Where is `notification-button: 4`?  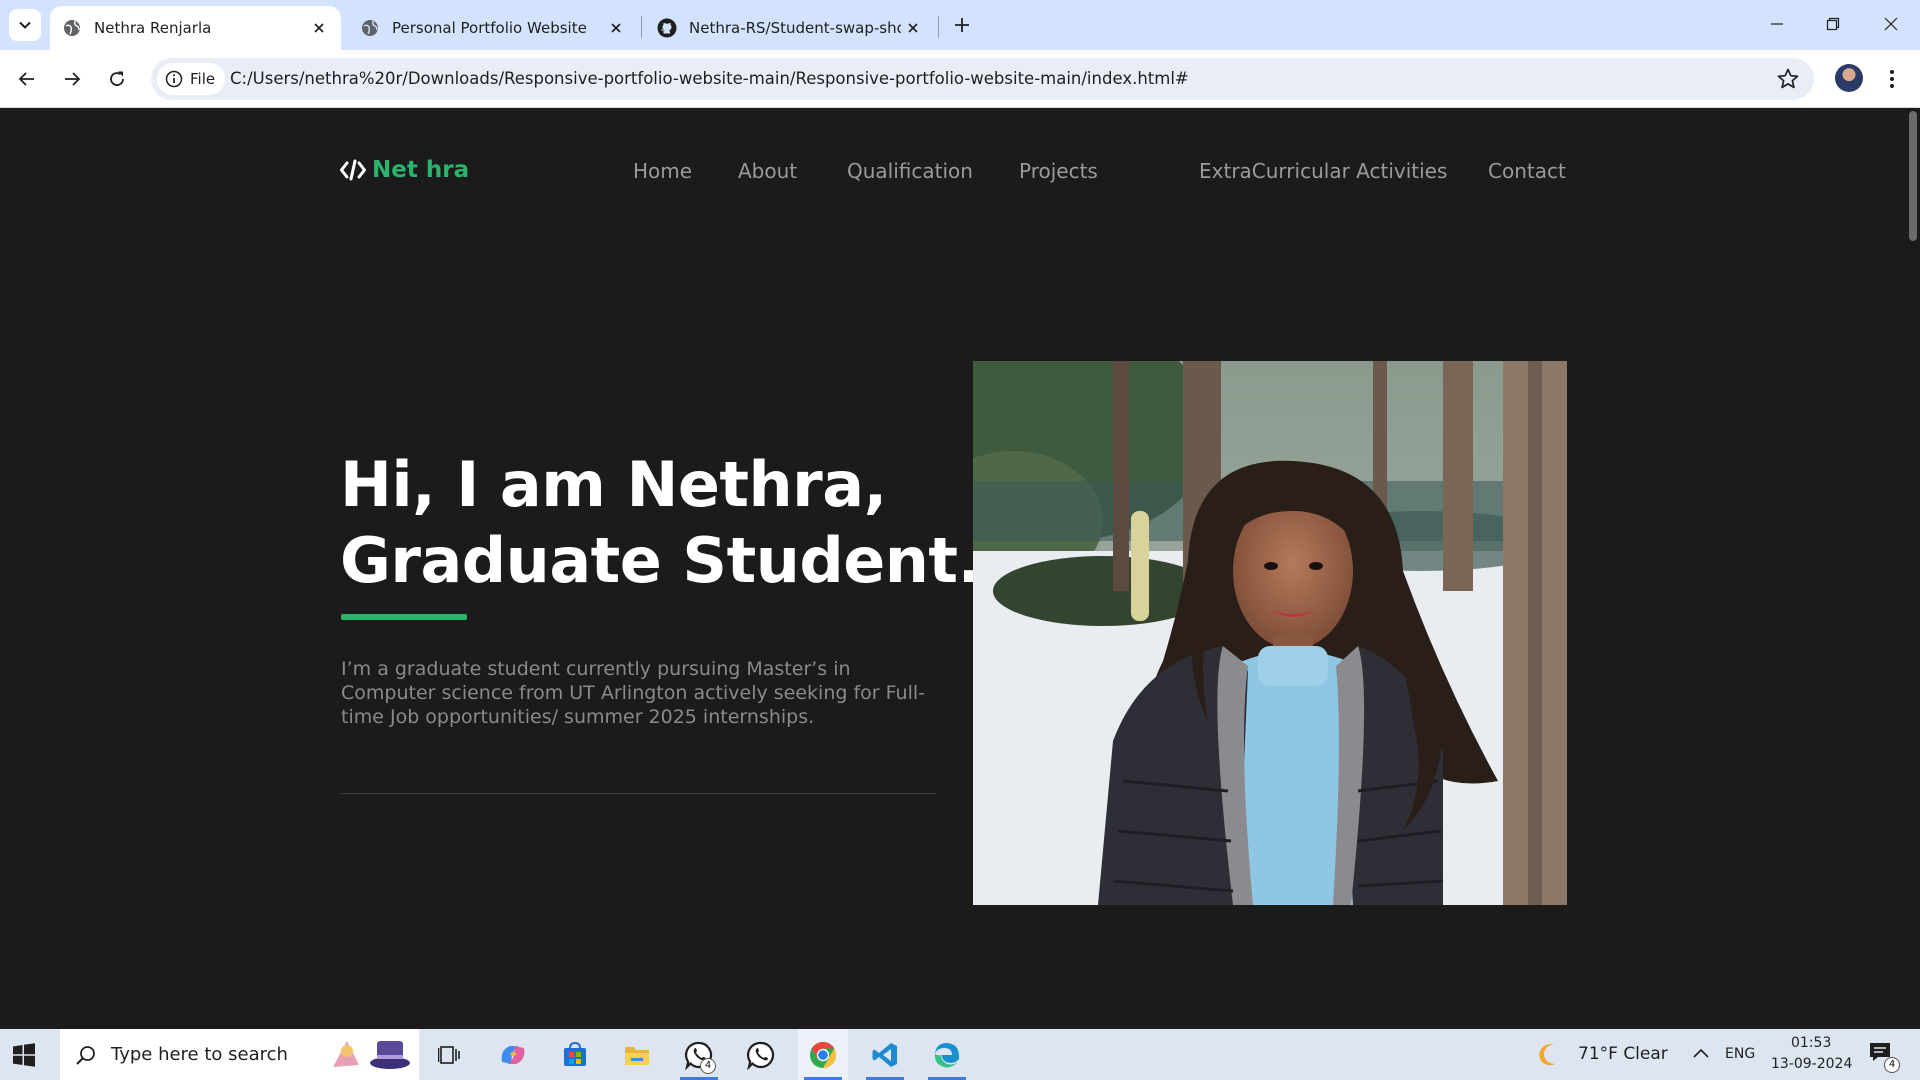 notification-button: 4 is located at coordinates (1884, 1057).